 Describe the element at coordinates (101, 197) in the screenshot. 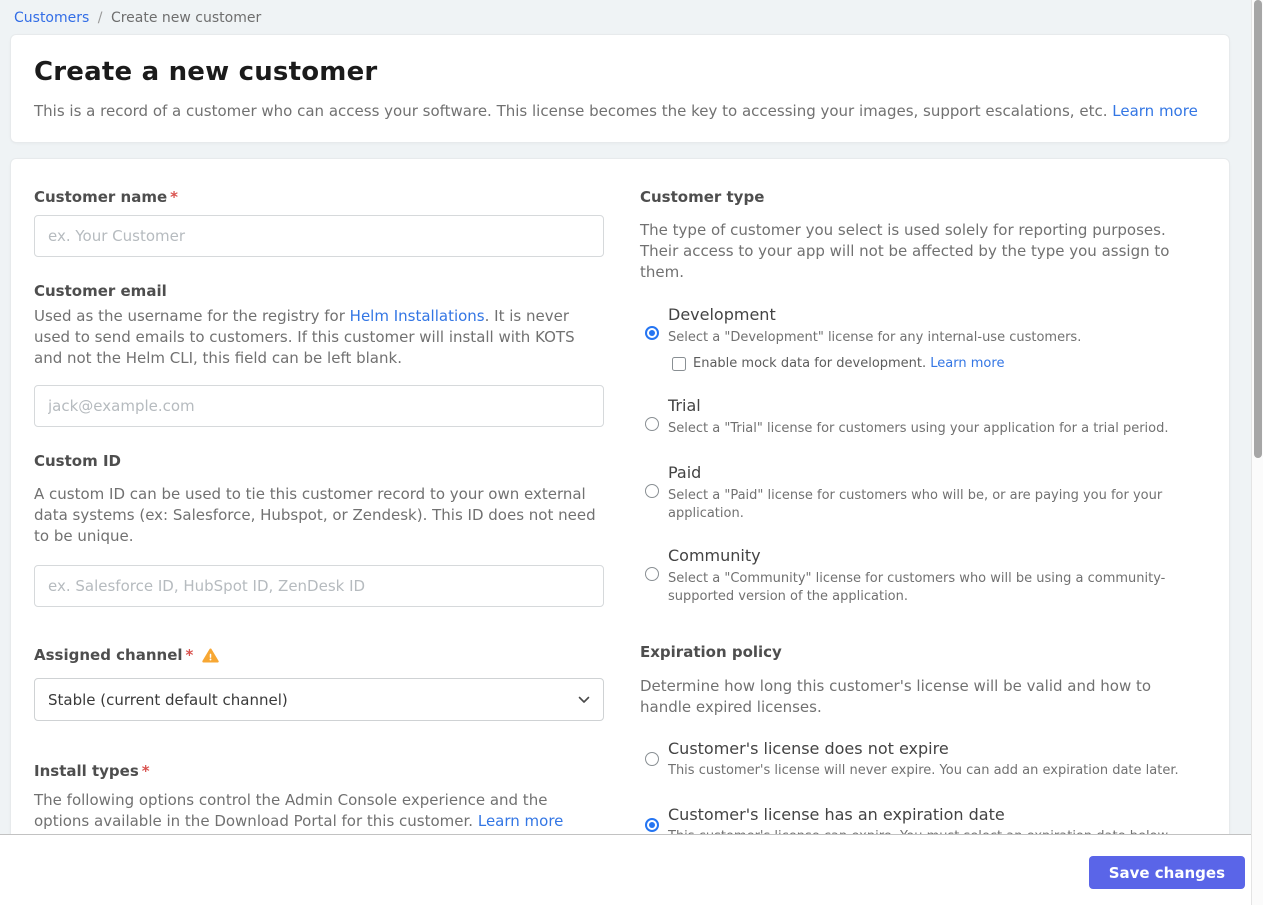

I see `customer-name-label-text: Customer name` at that location.